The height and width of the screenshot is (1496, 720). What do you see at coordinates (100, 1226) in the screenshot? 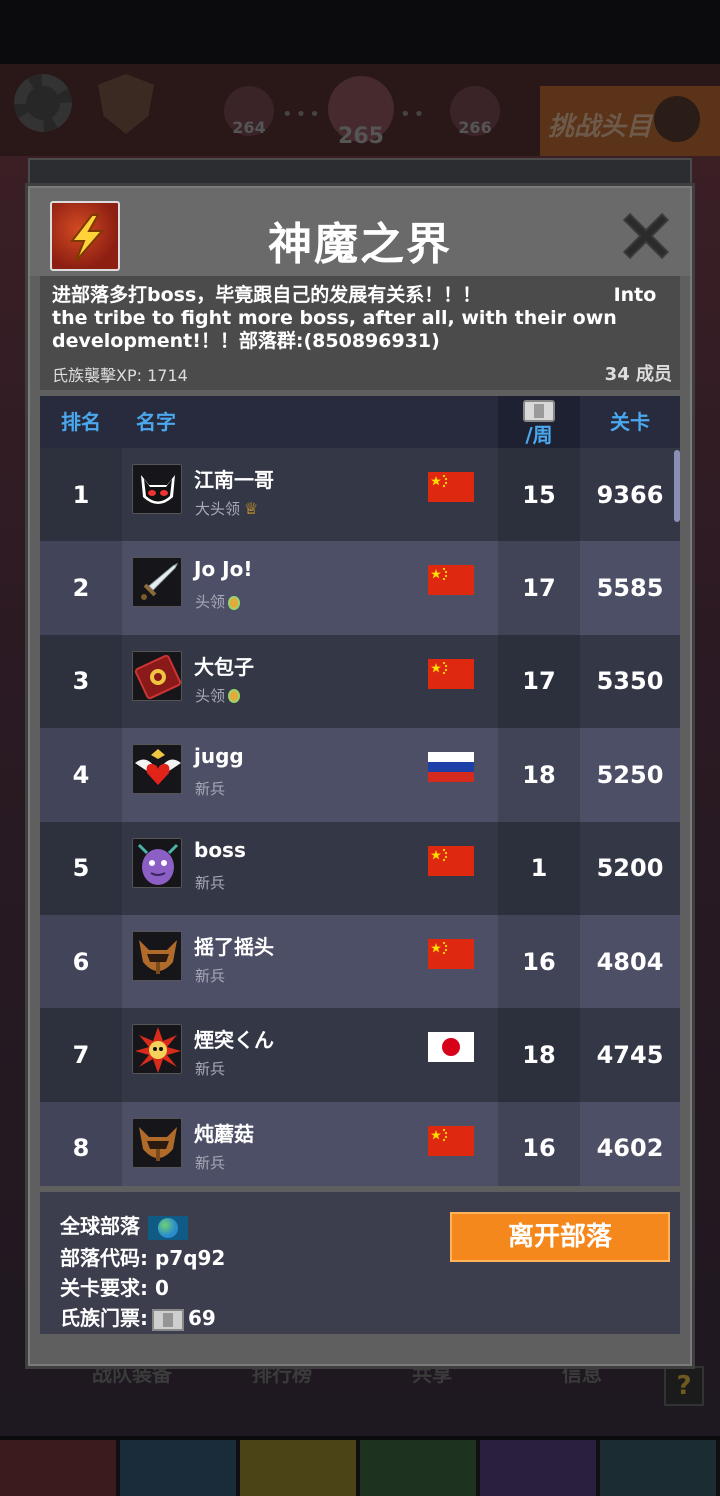
I see `global-tribe-label: 全球部落` at bounding box center [100, 1226].